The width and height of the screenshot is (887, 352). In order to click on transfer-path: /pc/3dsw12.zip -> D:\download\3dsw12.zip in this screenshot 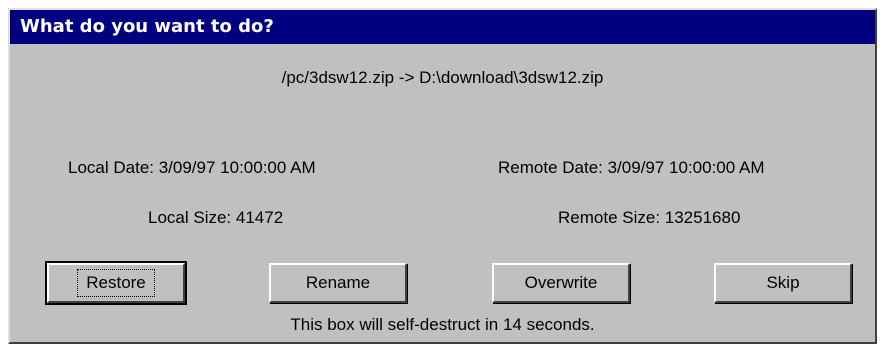, I will do `click(442, 77)`.